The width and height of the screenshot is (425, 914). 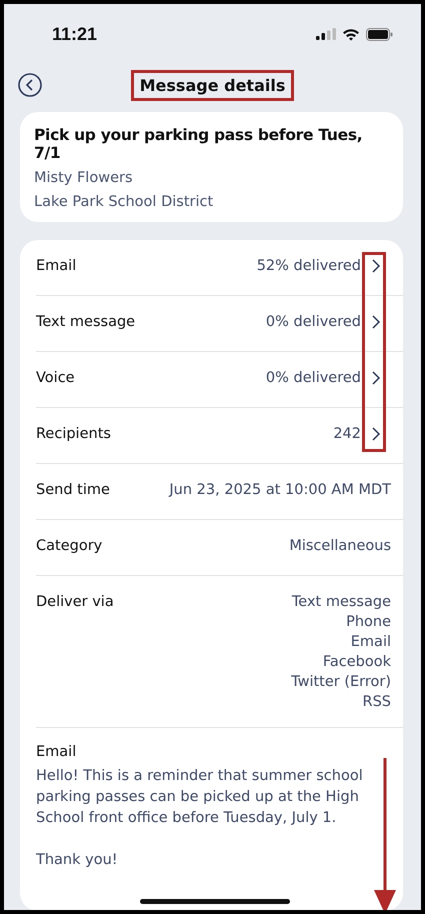 What do you see at coordinates (376, 702) in the screenshot?
I see `detail-value: RSS` at bounding box center [376, 702].